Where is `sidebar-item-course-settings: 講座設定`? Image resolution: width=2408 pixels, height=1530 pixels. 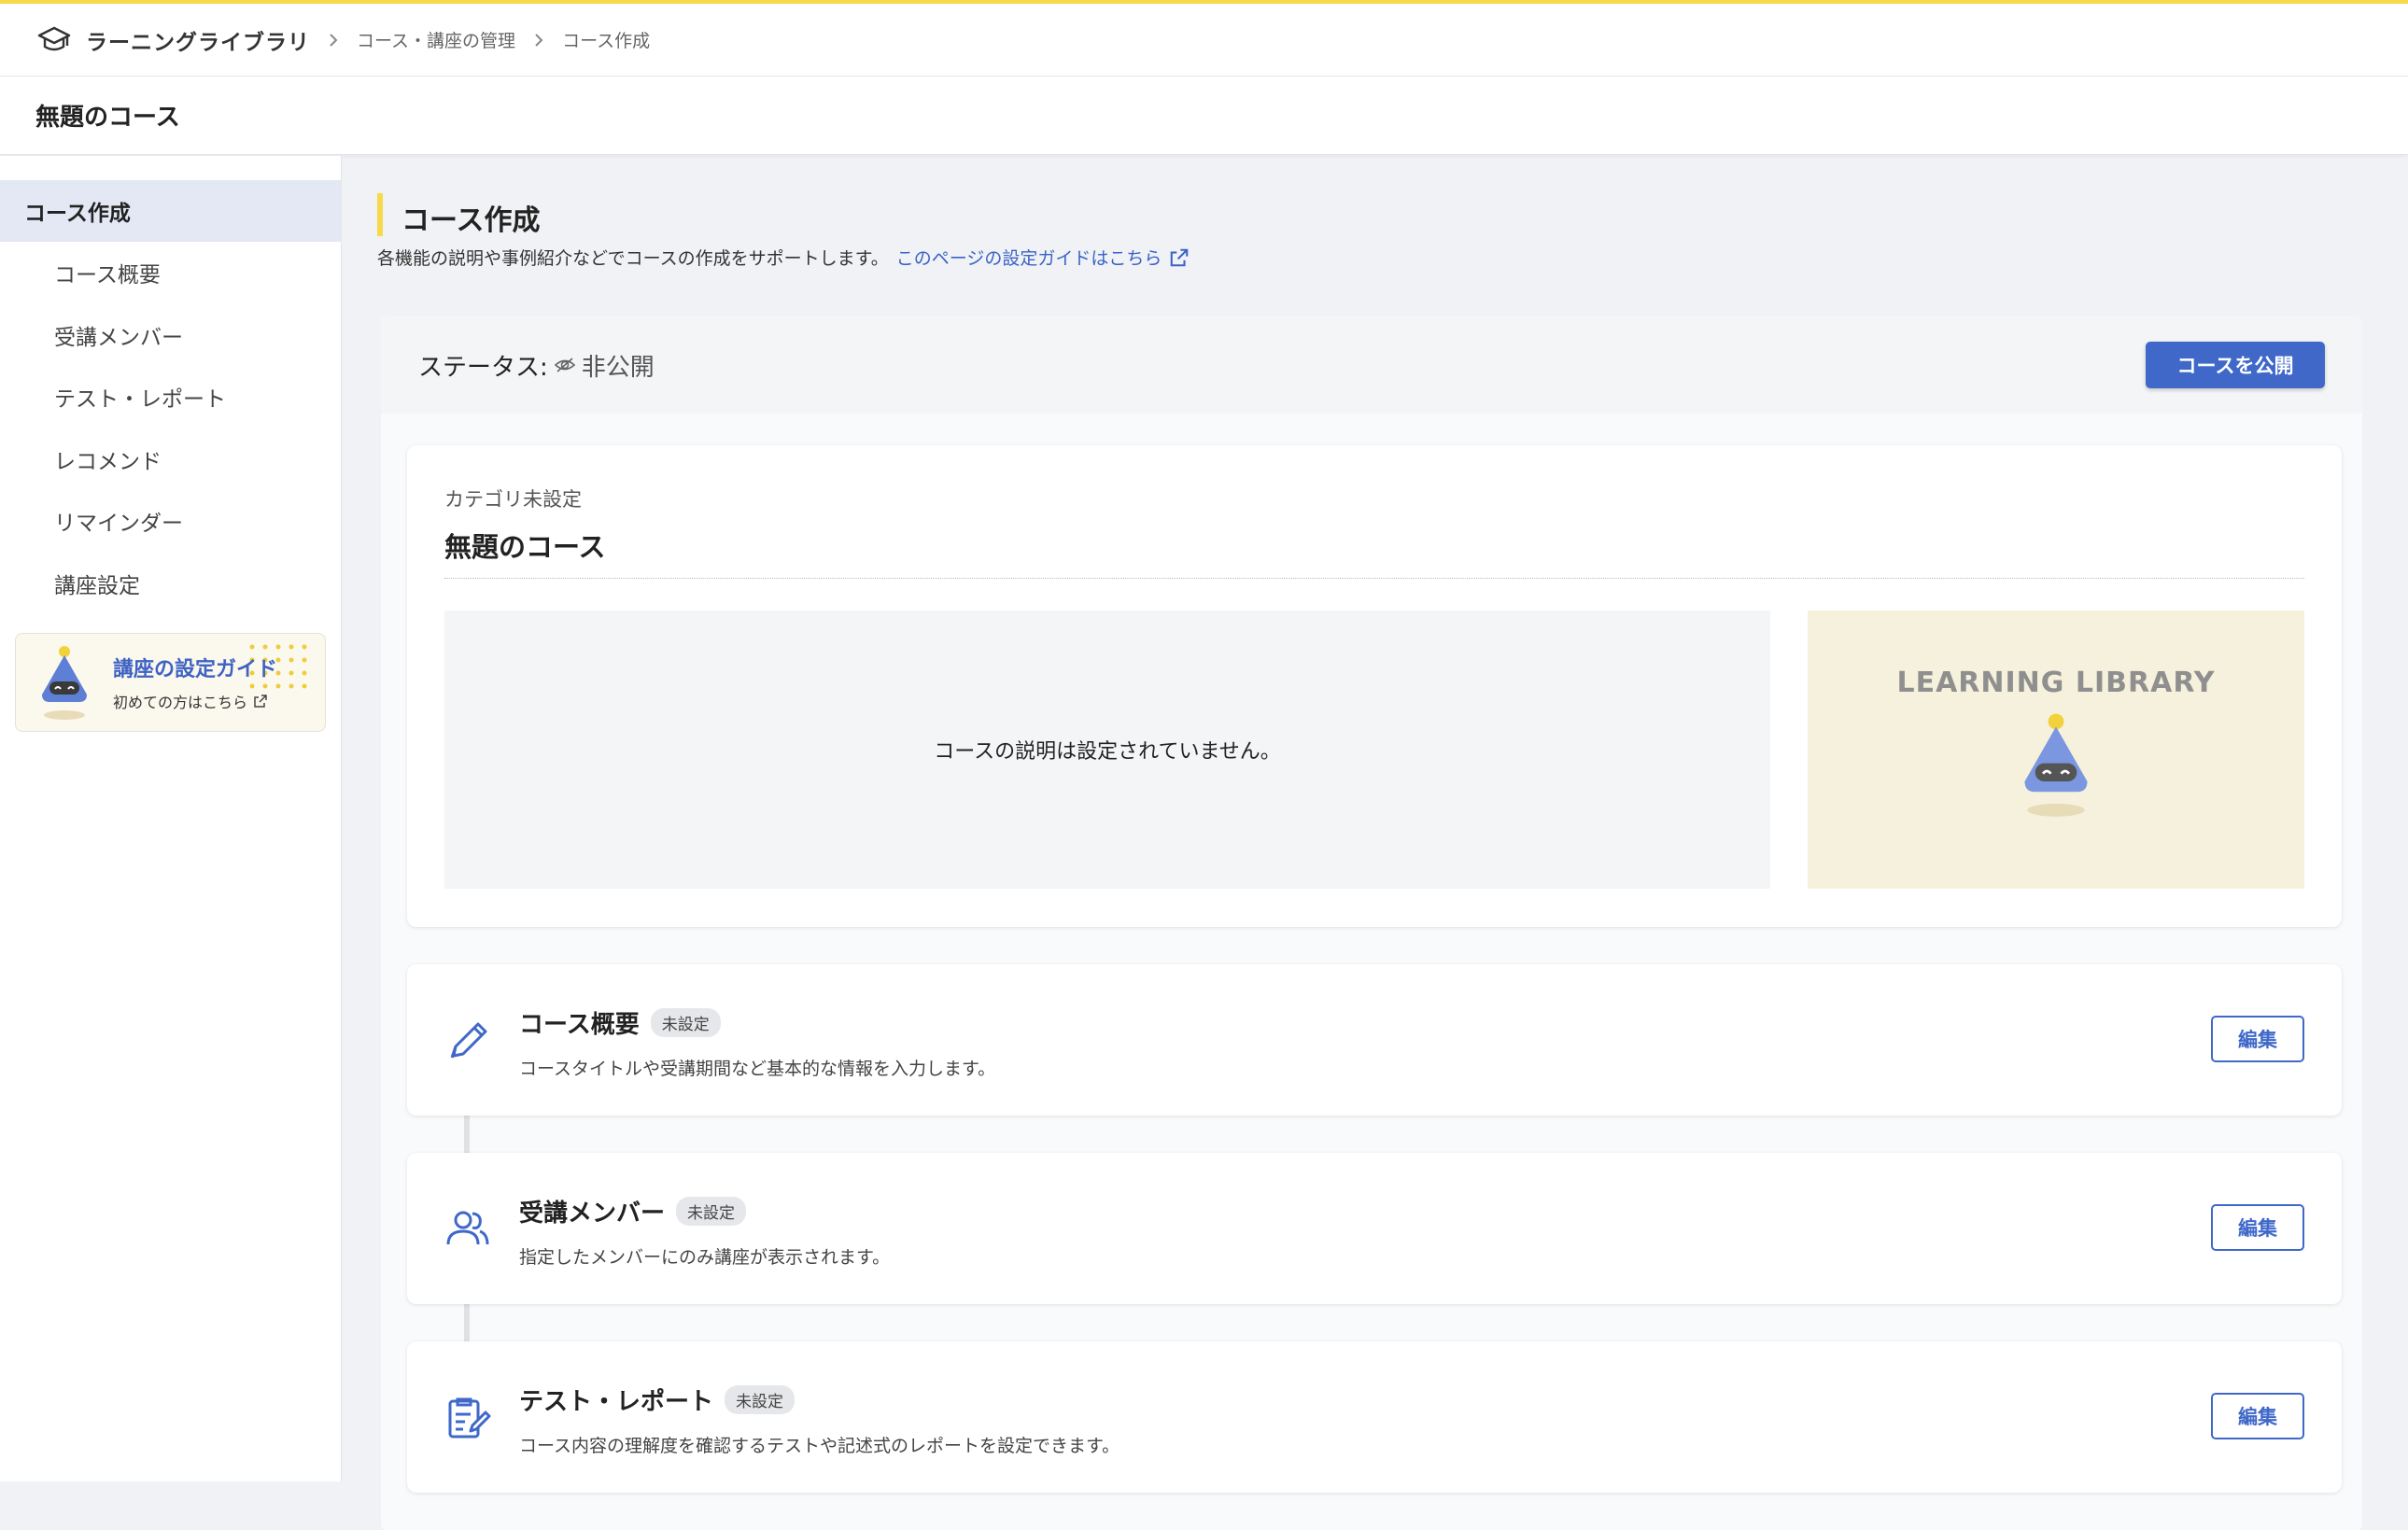 sidebar-item-course-settings: 講座設定 is located at coordinates (171, 584).